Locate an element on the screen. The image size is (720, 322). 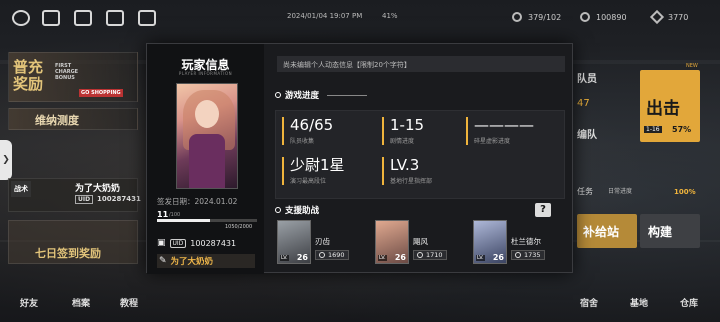
first-charge-banner: 普充奖励 FIRST CHARGE BONUS GO SHOPPING is located at coordinates (73, 77).